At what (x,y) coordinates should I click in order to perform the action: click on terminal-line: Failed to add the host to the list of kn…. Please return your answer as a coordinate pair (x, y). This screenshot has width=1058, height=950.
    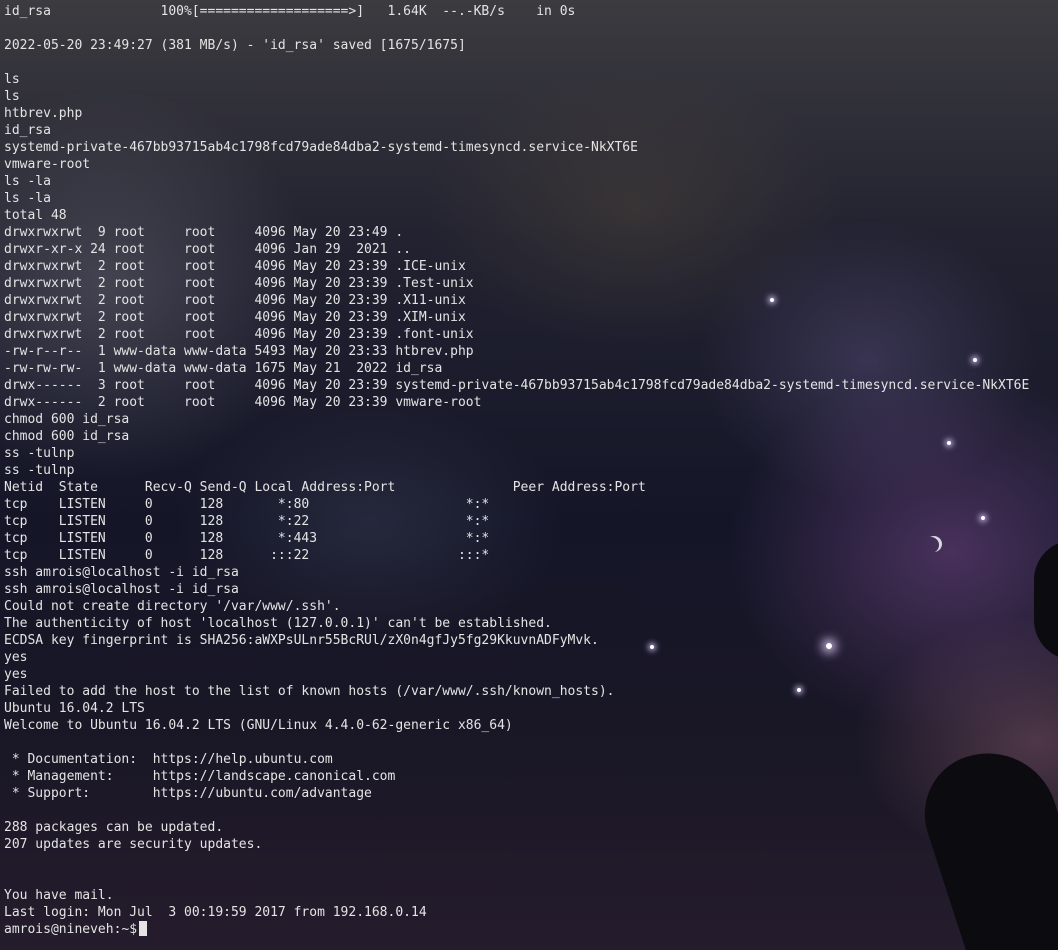
    Looking at the image, I should click on (309, 691).